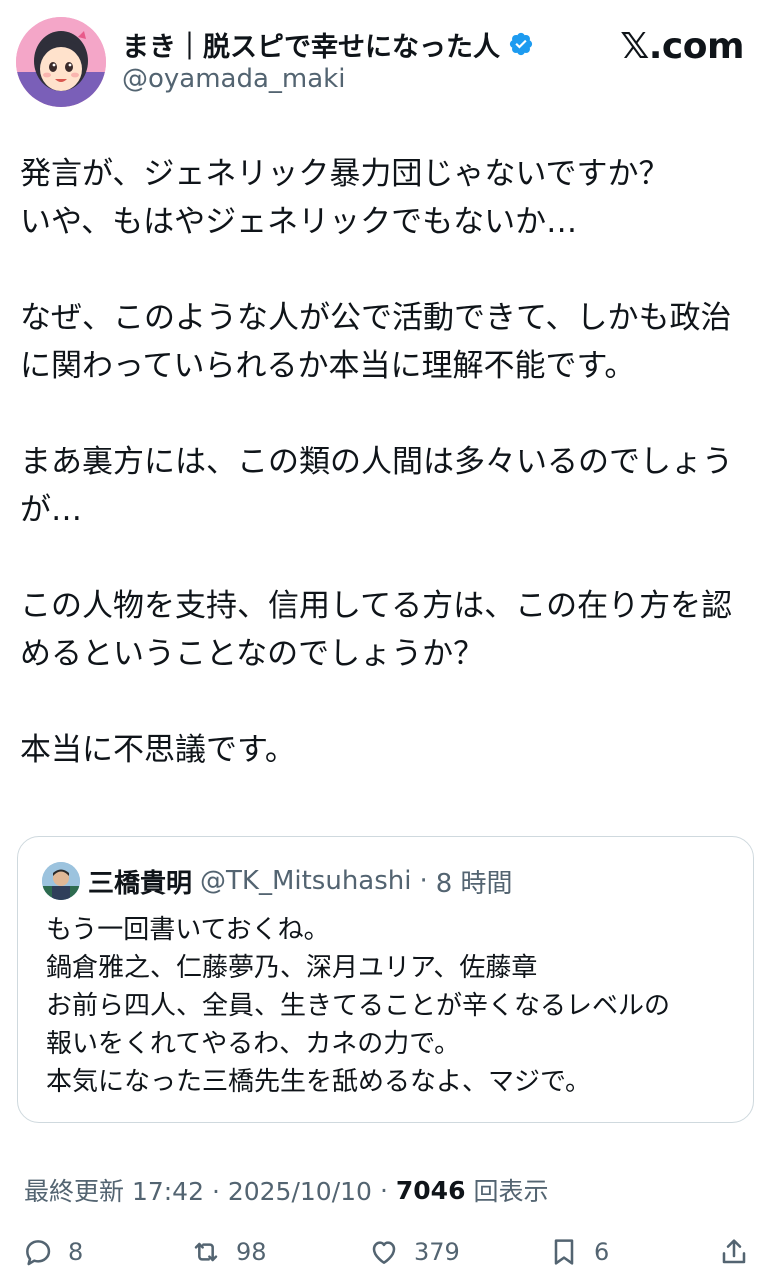 Image resolution: width=774 pixels, height=1280 pixels. What do you see at coordinates (318, 1082) in the screenshot?
I see `quoted-line: 本気になった三橋先生を舐めるなよ、マジで。` at bounding box center [318, 1082].